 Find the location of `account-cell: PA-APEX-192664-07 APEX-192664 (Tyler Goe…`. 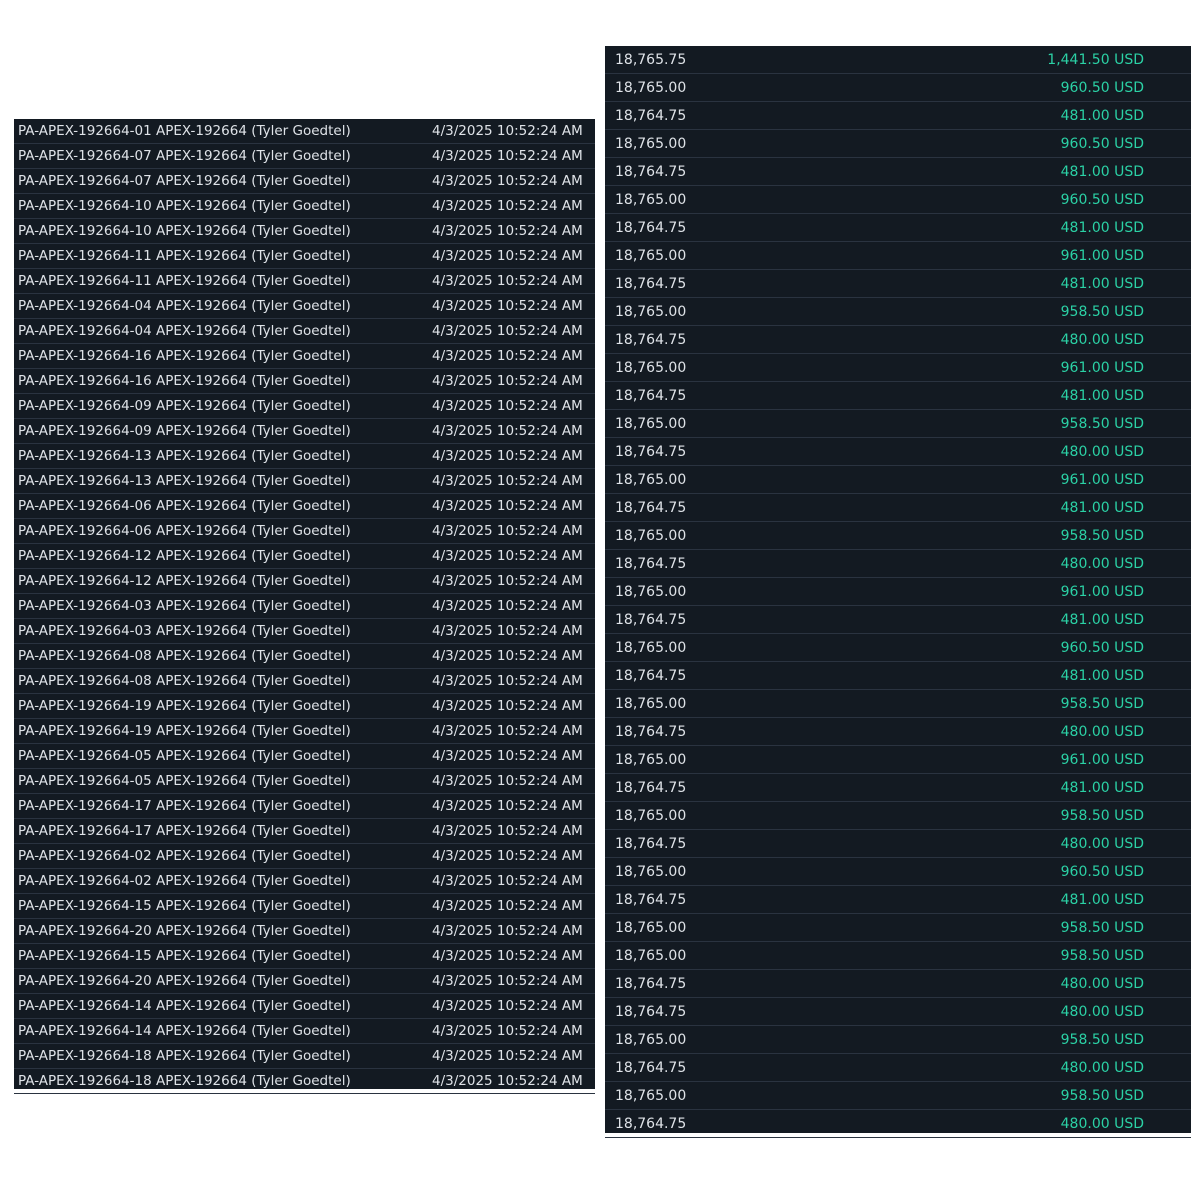

account-cell: PA-APEX-192664-07 APEX-192664 (Tyler Goe… is located at coordinates (184, 156).